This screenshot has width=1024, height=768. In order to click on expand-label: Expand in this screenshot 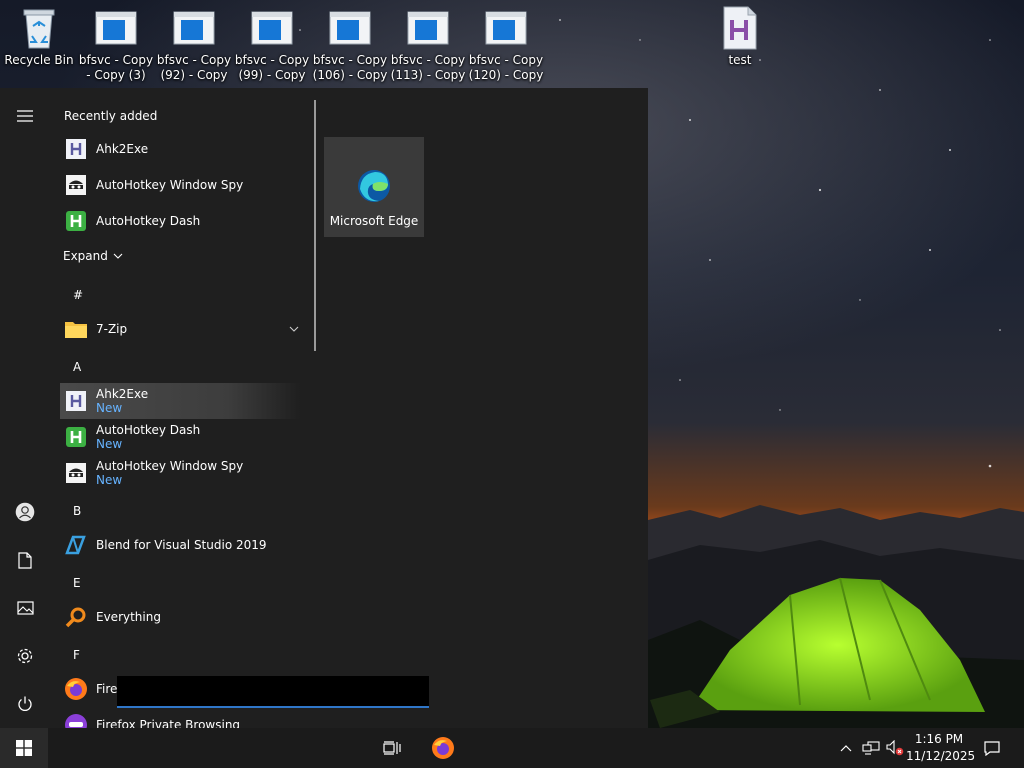, I will do `click(85, 256)`.